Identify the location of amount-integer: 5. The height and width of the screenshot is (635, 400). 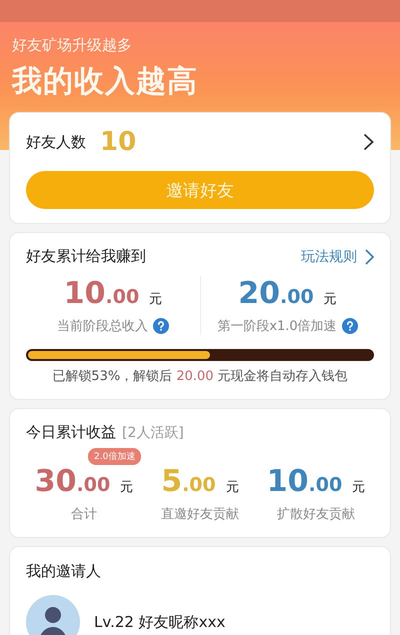
(171, 481).